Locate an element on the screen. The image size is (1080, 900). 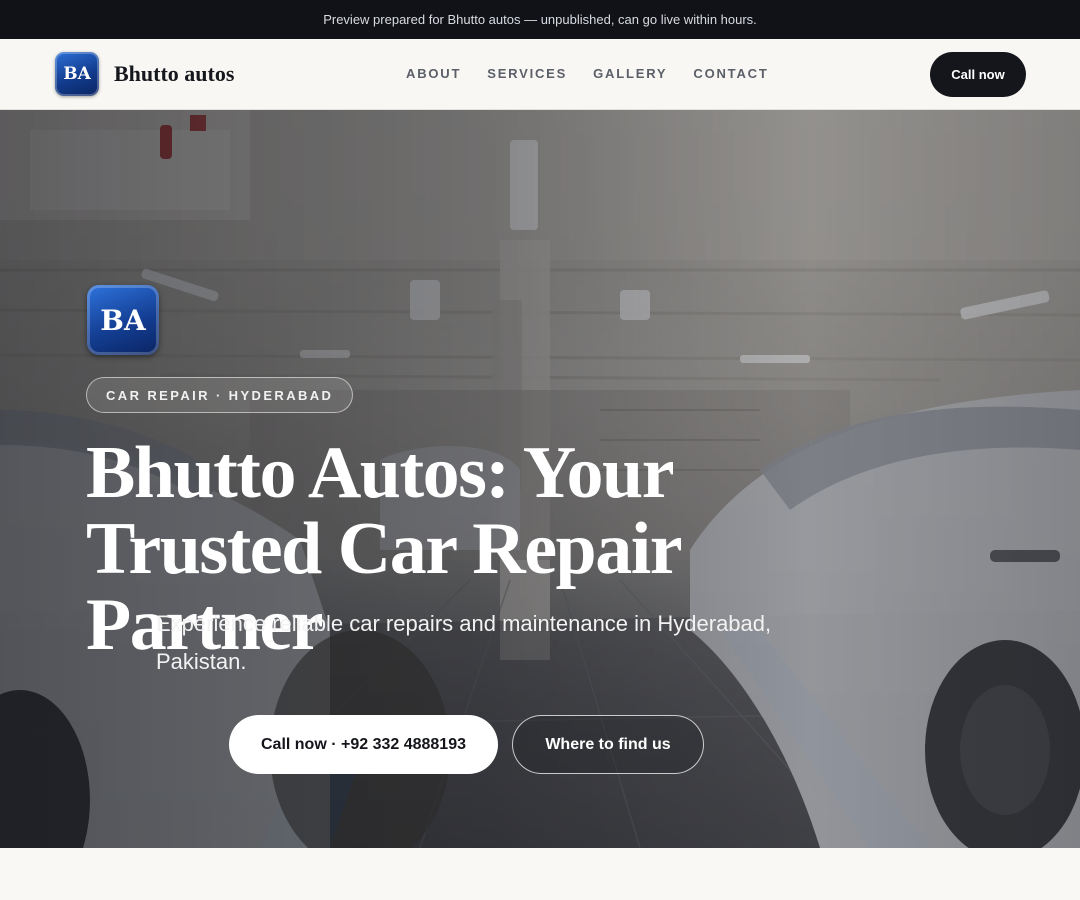
next-section is located at coordinates (540, 874).